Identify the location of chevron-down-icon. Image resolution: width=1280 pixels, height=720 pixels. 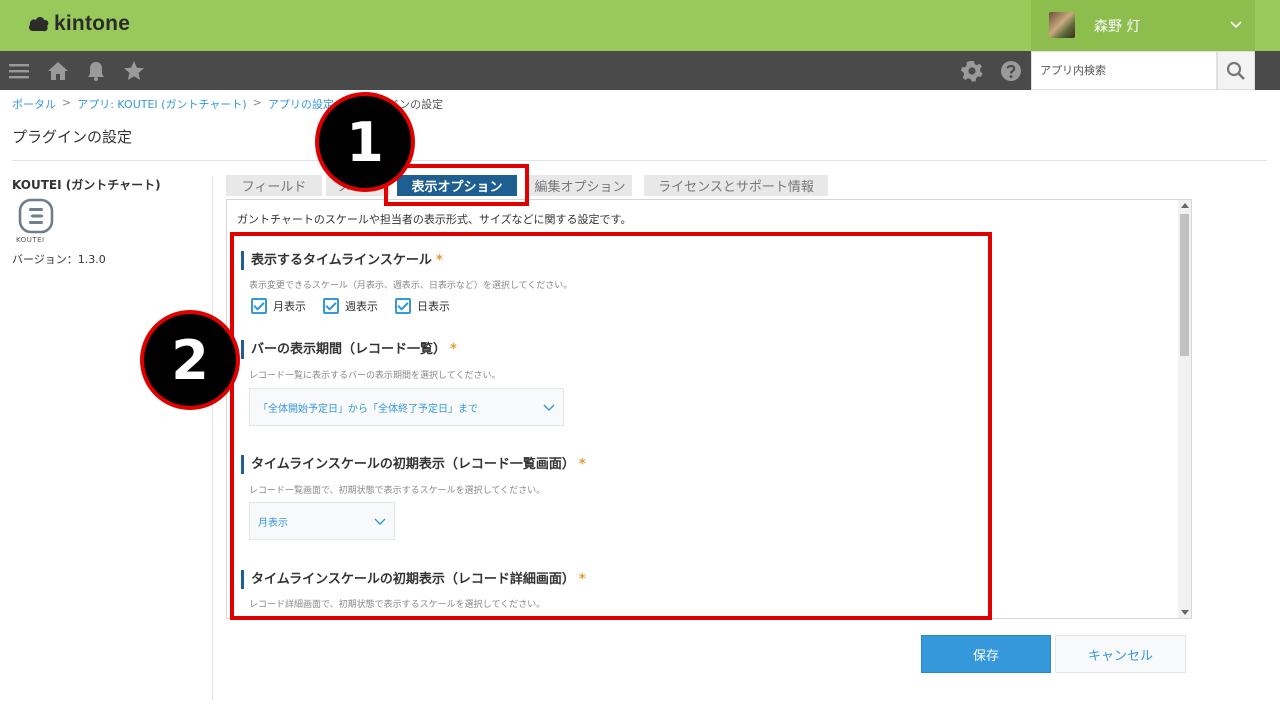
(1236, 25).